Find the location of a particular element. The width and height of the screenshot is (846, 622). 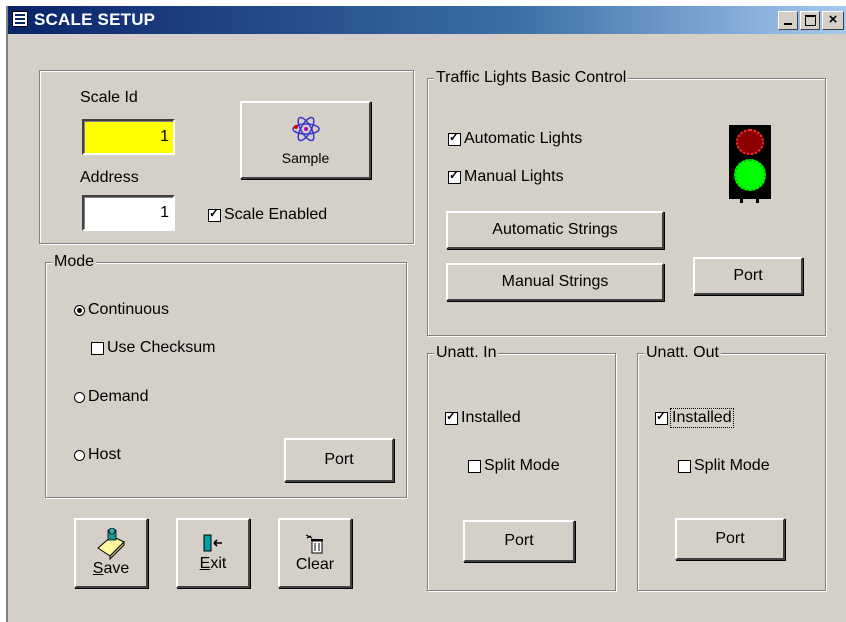

scale-enabled-label: Scale Enabled is located at coordinates (276, 214).